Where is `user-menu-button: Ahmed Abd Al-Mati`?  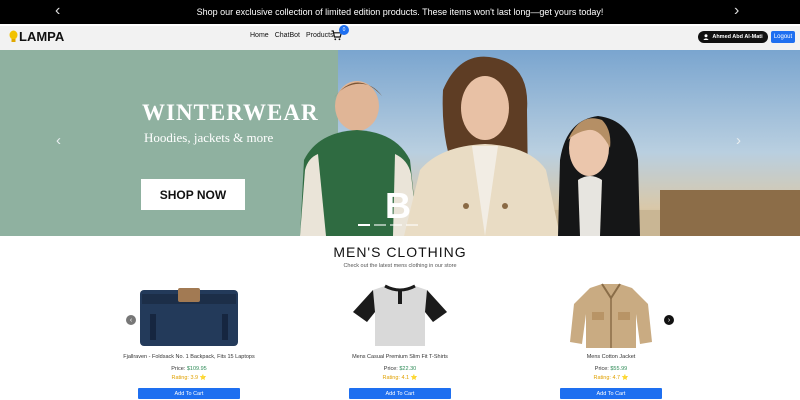 user-menu-button: Ahmed Abd Al-Mati is located at coordinates (733, 37).